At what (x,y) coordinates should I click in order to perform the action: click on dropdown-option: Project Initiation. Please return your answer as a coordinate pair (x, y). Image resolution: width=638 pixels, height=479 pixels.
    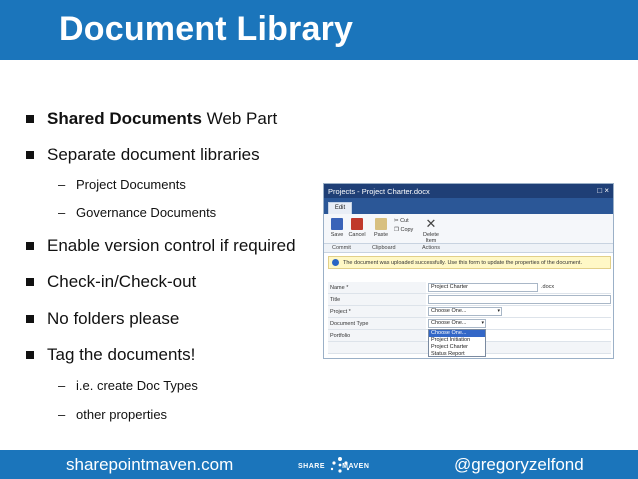
    Looking at the image, I should click on (457, 340).